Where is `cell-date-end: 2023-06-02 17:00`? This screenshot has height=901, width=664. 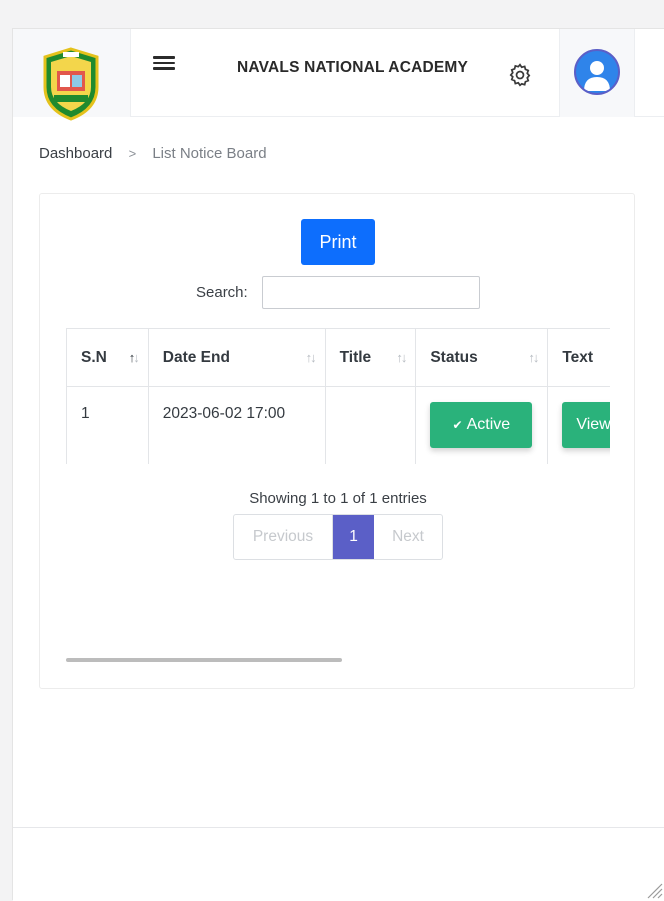
cell-date-end: 2023-06-02 17:00 is located at coordinates (236, 425).